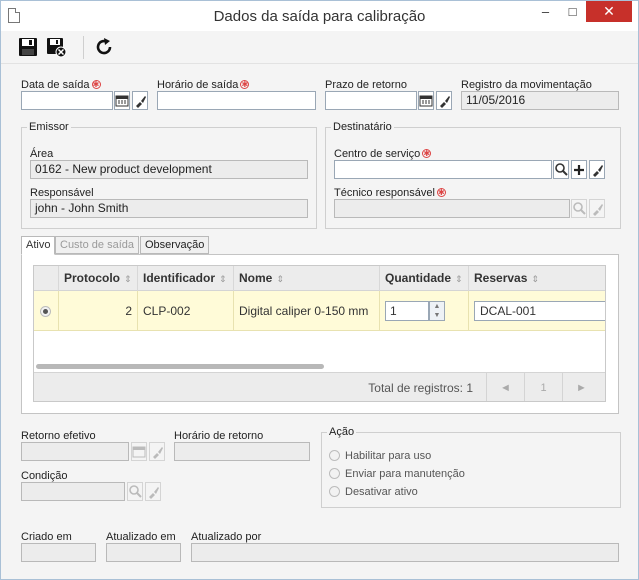 Image resolution: width=639 pixels, height=580 pixels. Describe the element at coordinates (597, 169) in the screenshot. I see `clear-button` at that location.